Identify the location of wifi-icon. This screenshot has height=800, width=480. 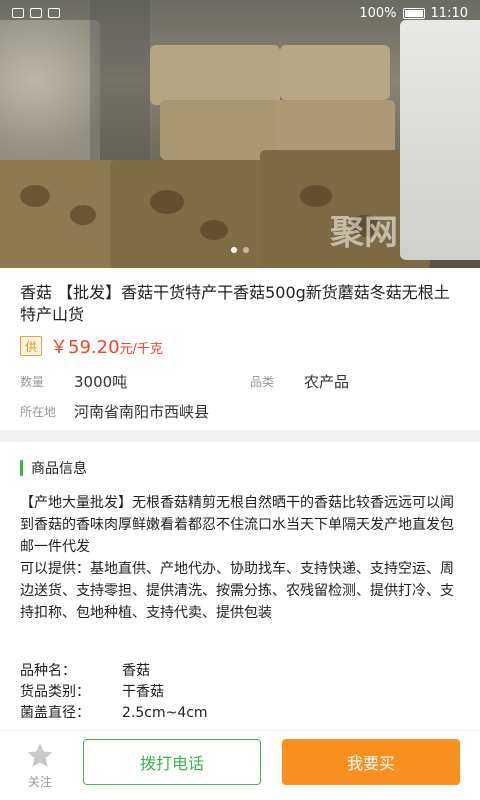
(54, 13).